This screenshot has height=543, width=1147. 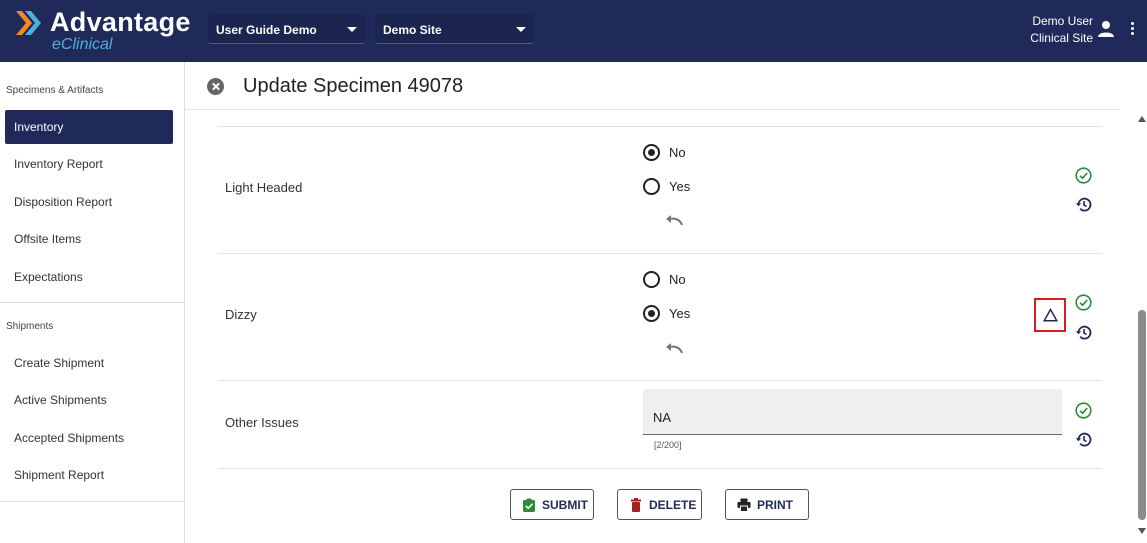 I want to click on warning-highlight-box, so click(x=1050, y=315).